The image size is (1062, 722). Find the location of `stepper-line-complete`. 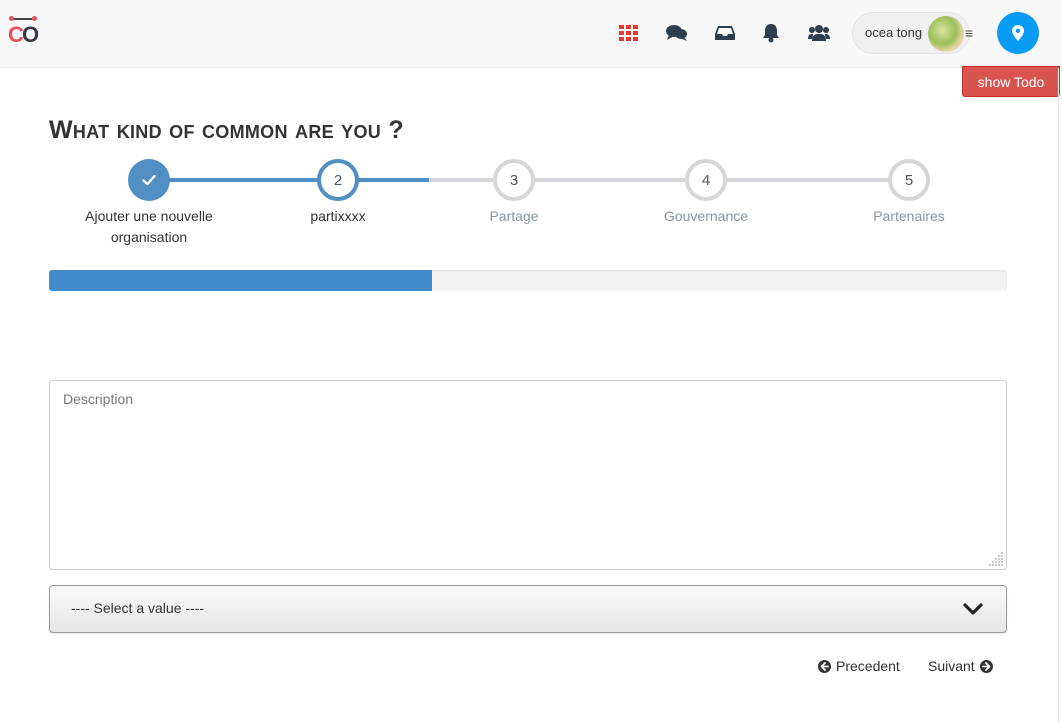

stepper-line-complete is located at coordinates (289, 180).